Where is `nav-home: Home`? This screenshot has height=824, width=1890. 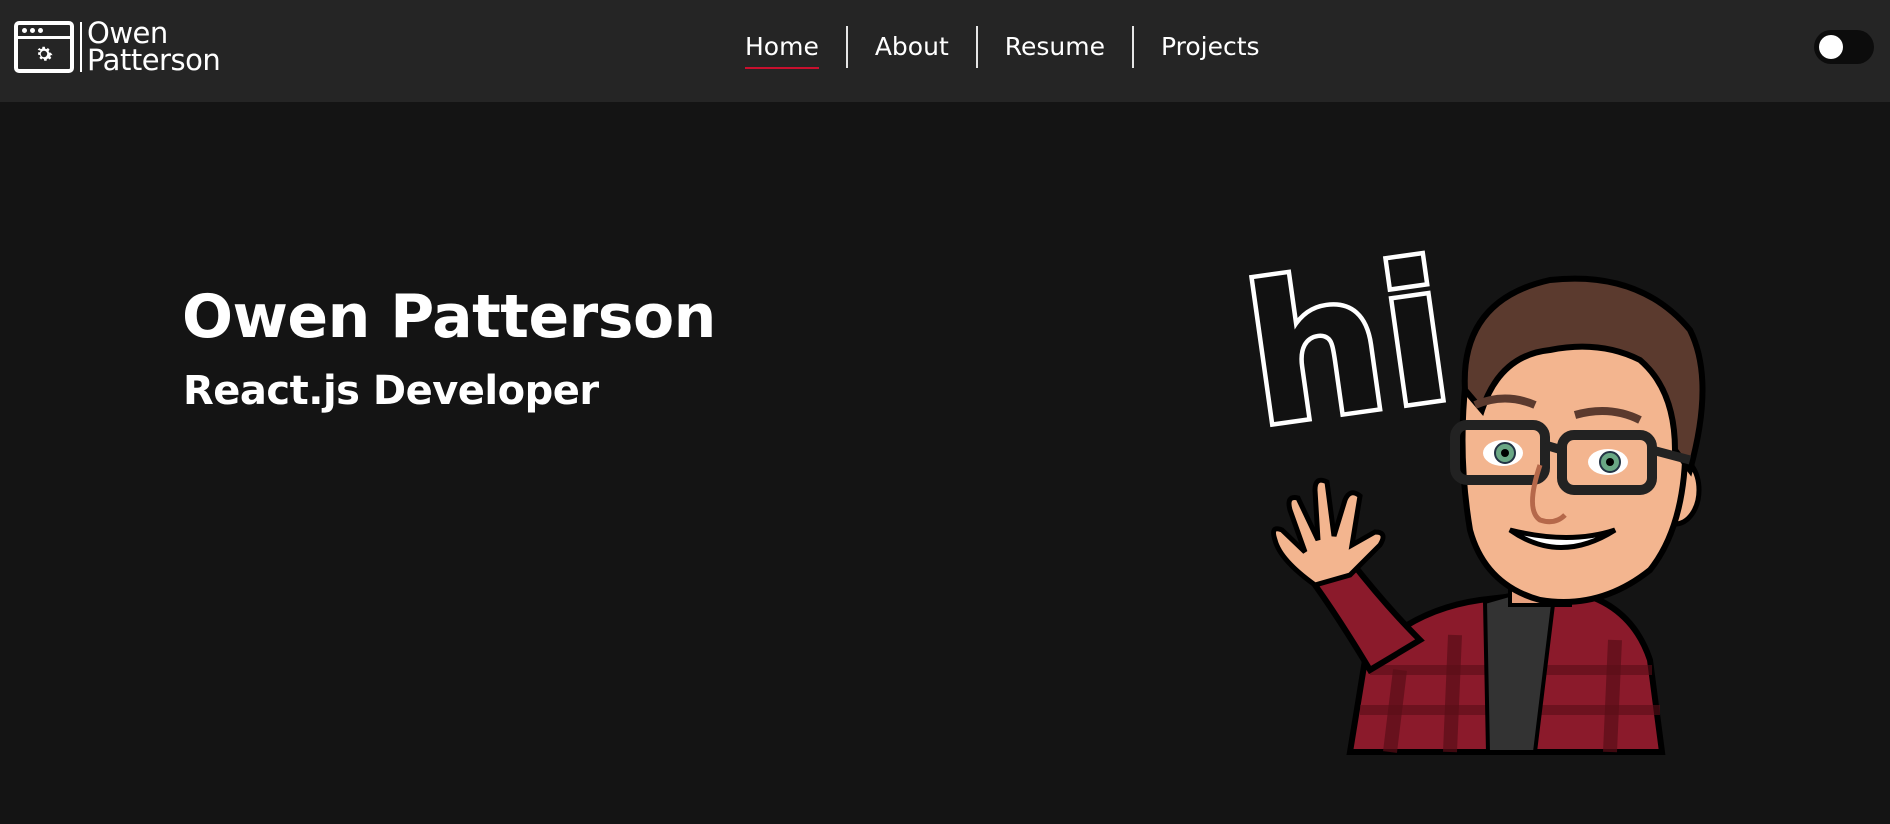 nav-home: Home is located at coordinates (782, 48).